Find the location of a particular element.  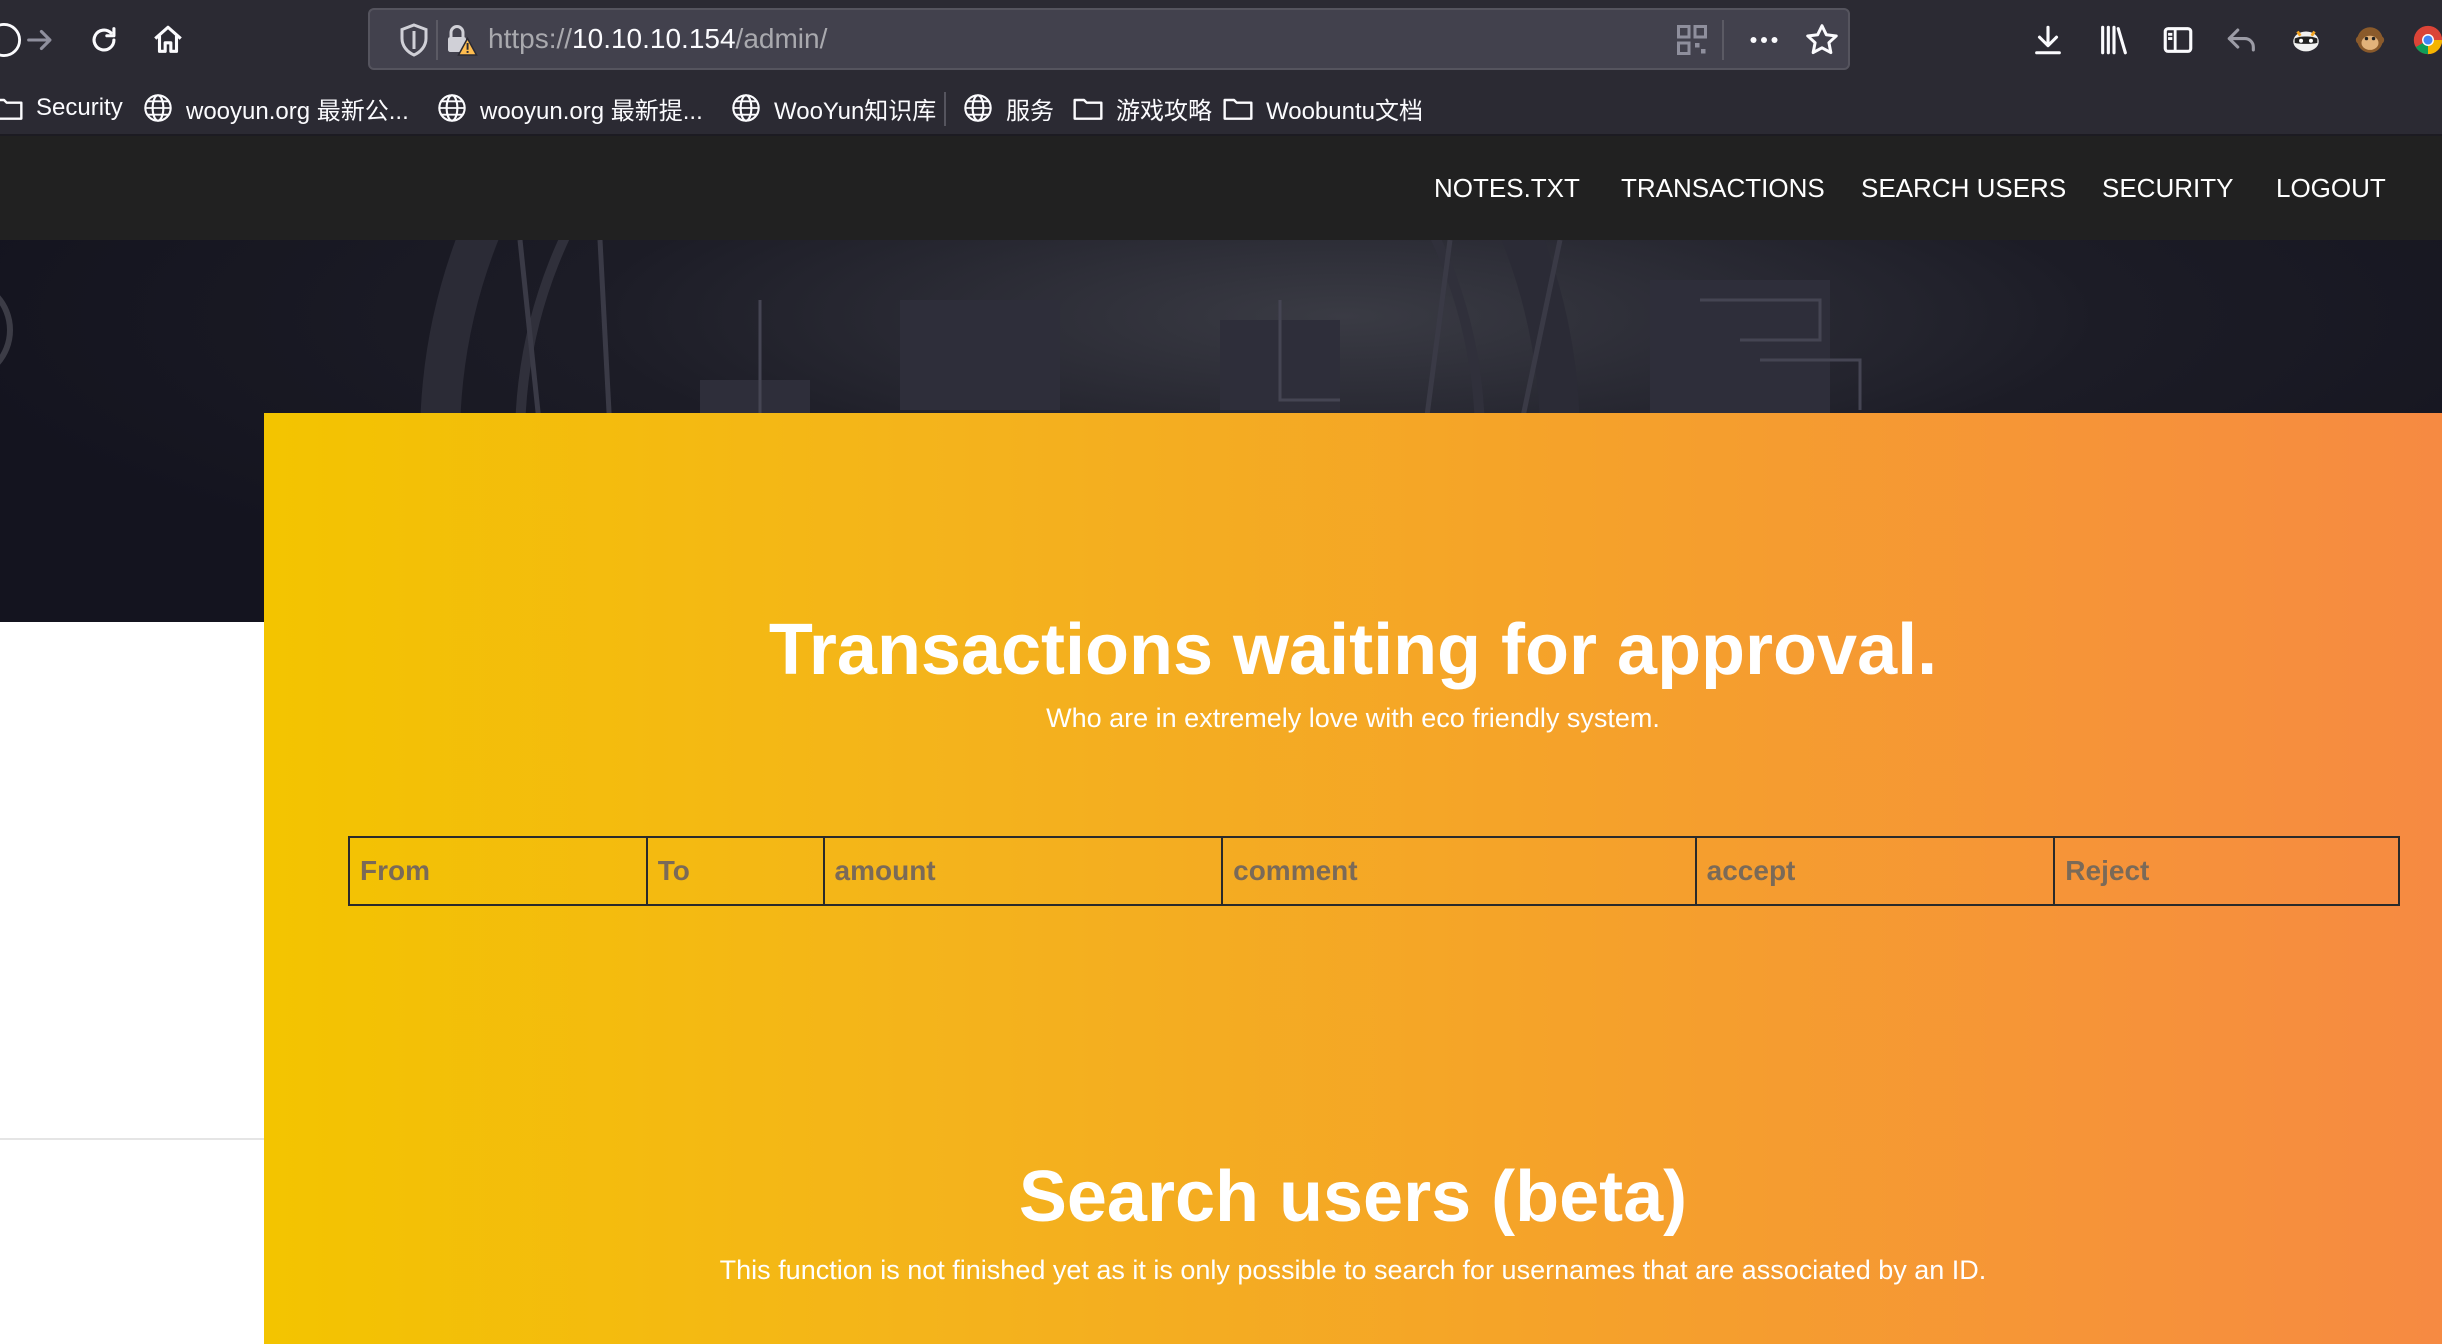

address-bar: https://10.10.10.154/admin/ is located at coordinates (1109, 39).